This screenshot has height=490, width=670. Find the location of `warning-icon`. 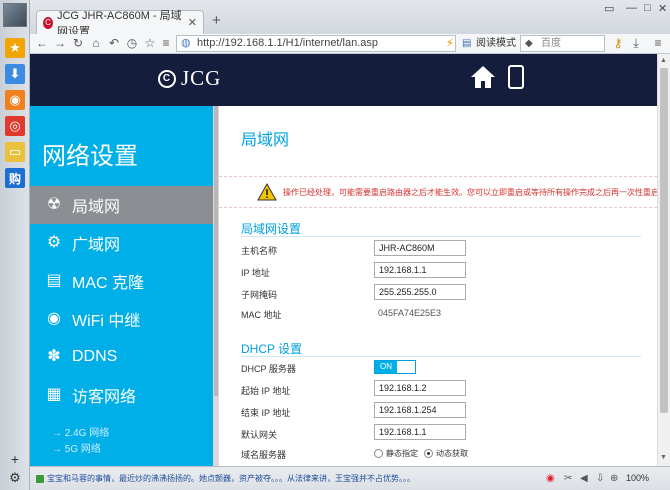

warning-icon is located at coordinates (267, 192).